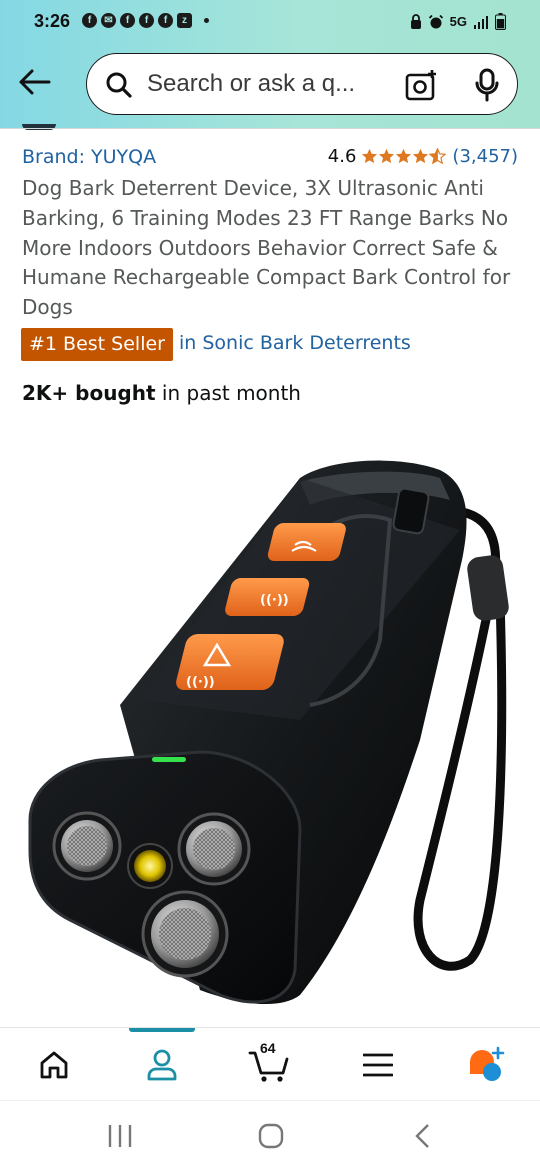 The width and height of the screenshot is (540, 1171). I want to click on rating-value: 4.6, so click(342, 156).